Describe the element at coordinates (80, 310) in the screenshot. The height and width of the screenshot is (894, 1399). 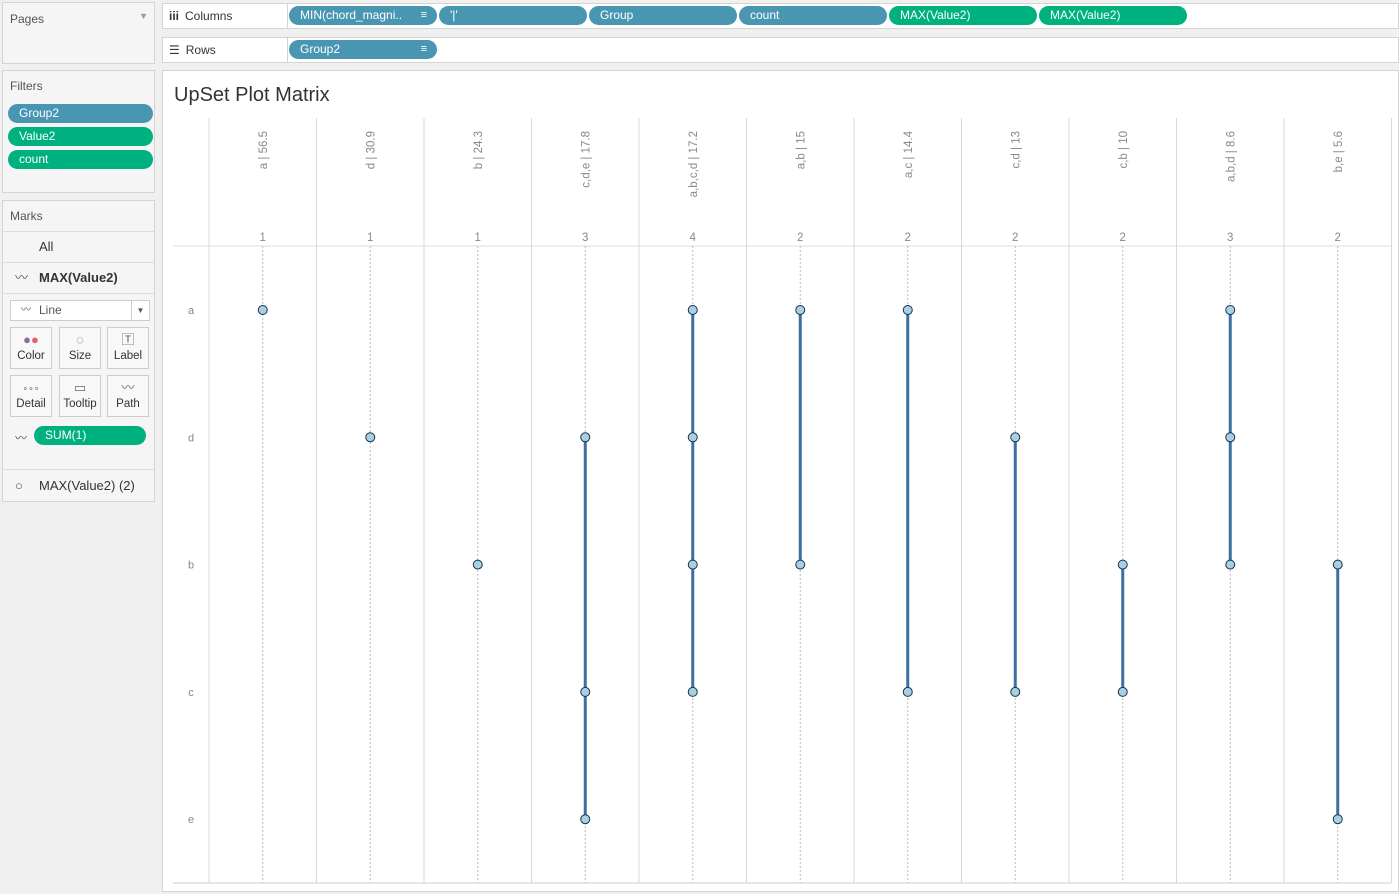
I see `mark-type-dropdown: 〰 Line ▼` at that location.